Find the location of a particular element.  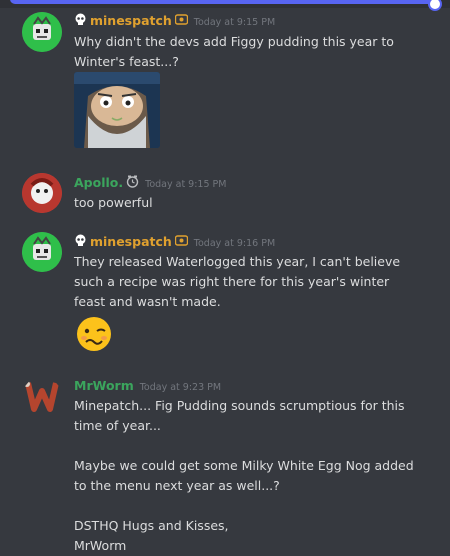

message-text: too powerful is located at coordinates (113, 202).